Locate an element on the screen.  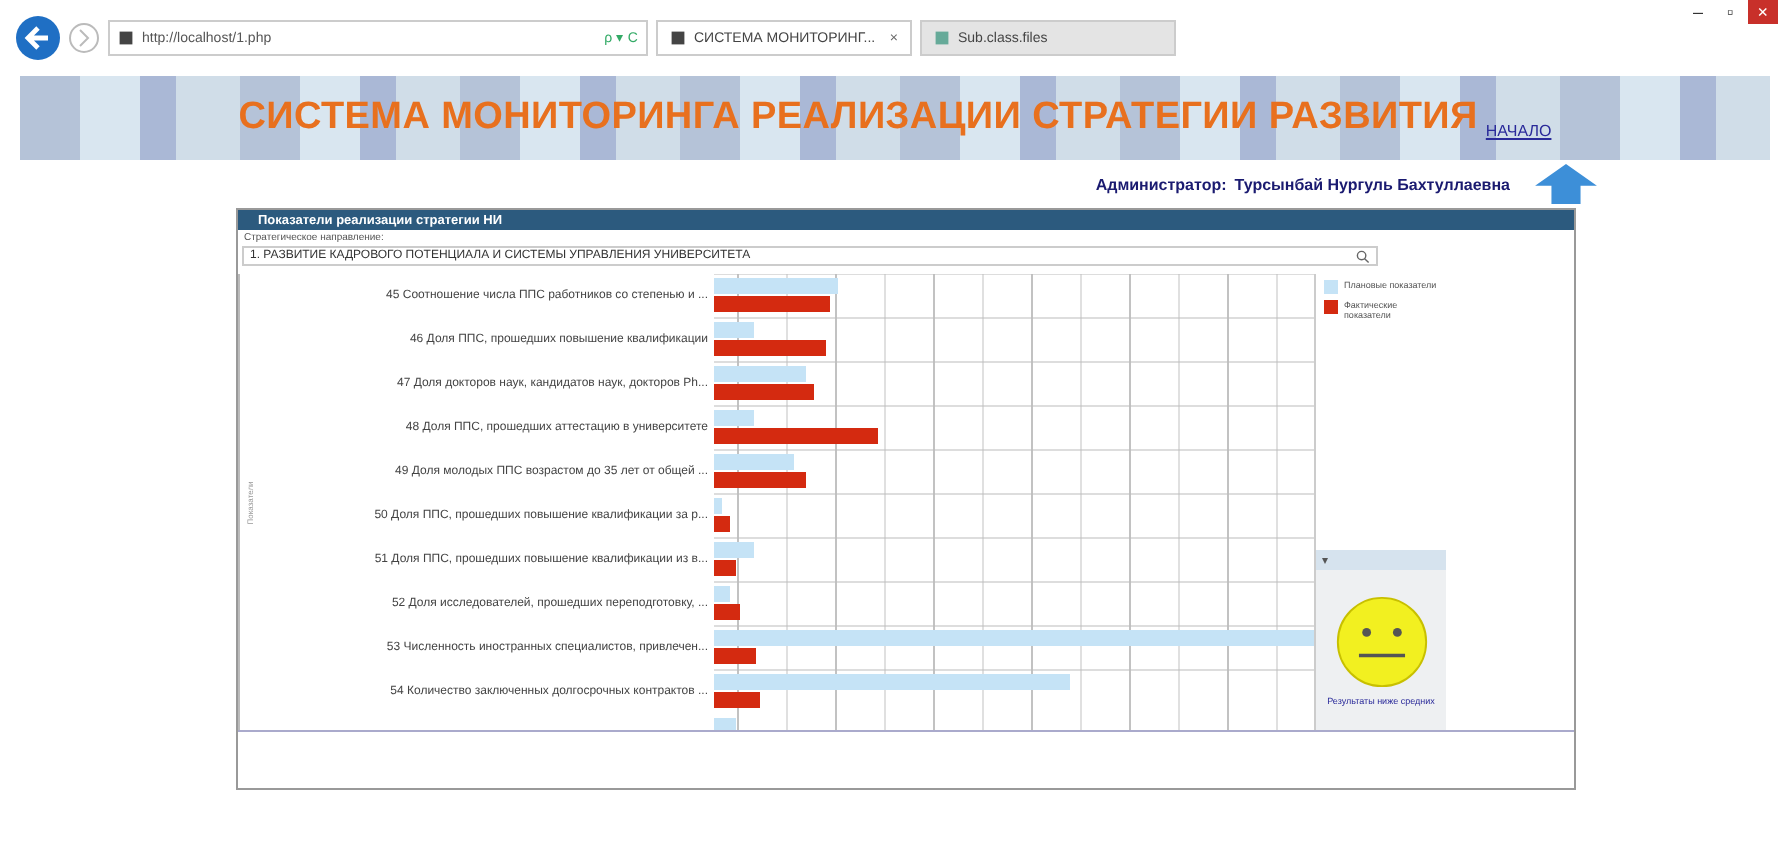
site-title: СИСТЕМА МОНИТОРИНГА РЕАЛИЗАЦИИ СТРАТЕГИИ РАЗВИТИЯ is located at coordinates (858, 118).